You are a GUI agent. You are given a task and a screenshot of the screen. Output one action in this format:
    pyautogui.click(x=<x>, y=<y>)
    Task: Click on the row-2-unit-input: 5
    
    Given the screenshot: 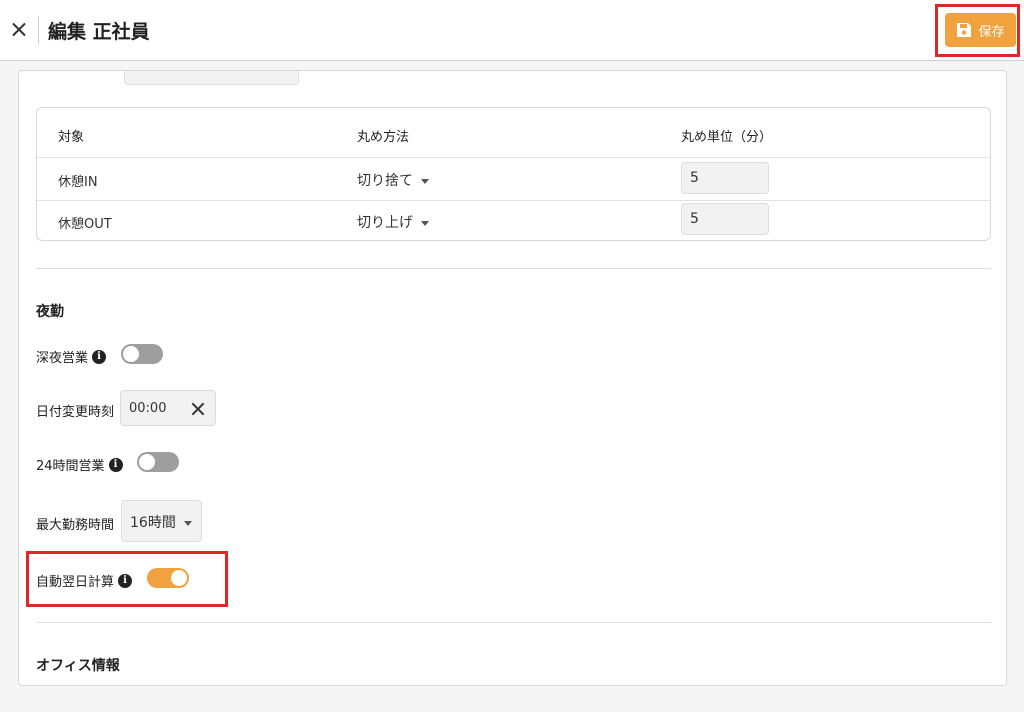 What is the action you would take?
    pyautogui.click(x=725, y=219)
    